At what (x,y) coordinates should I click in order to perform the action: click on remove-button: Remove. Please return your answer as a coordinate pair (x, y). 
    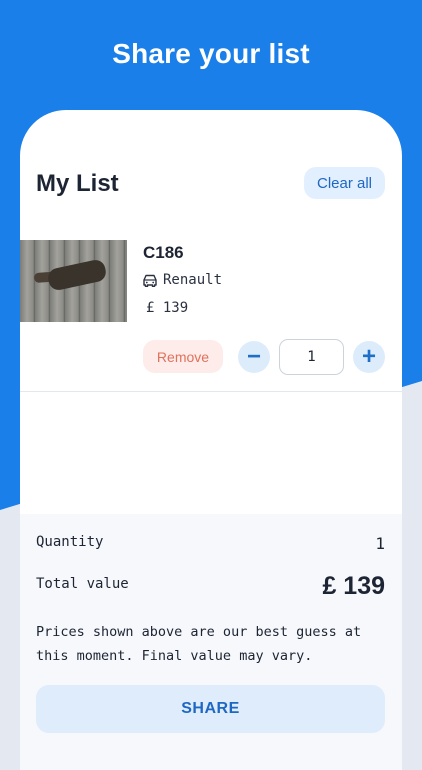
    Looking at the image, I should click on (183, 356).